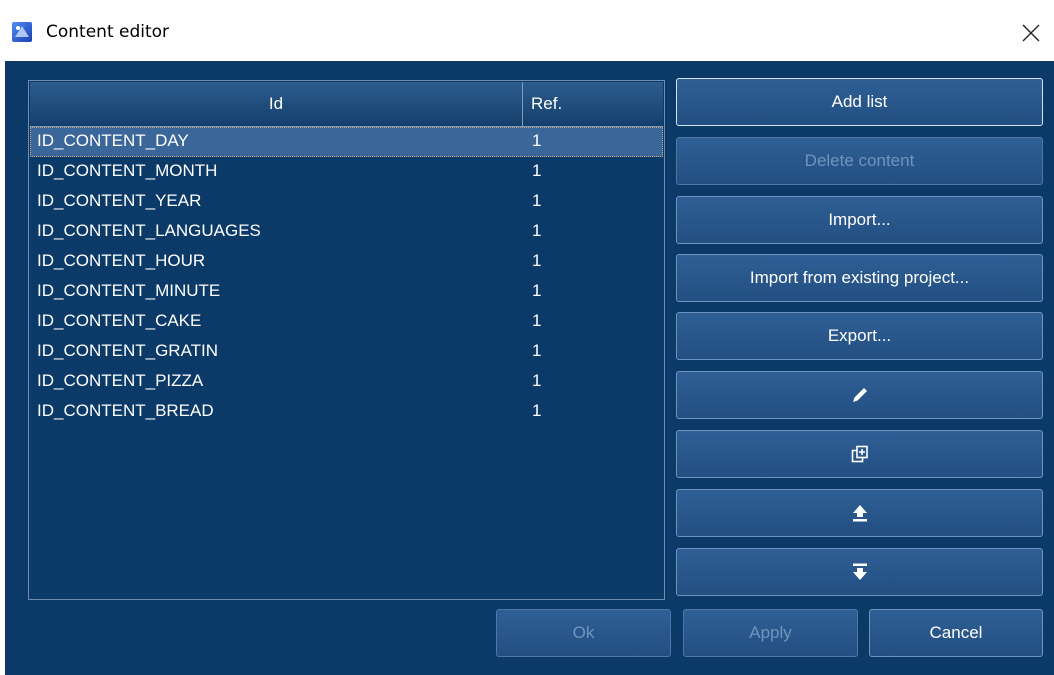  What do you see at coordinates (770, 633) in the screenshot?
I see `apply-button: Apply` at bounding box center [770, 633].